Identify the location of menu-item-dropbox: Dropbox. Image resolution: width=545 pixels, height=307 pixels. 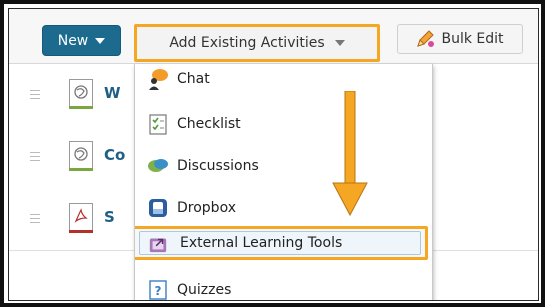
(283, 208).